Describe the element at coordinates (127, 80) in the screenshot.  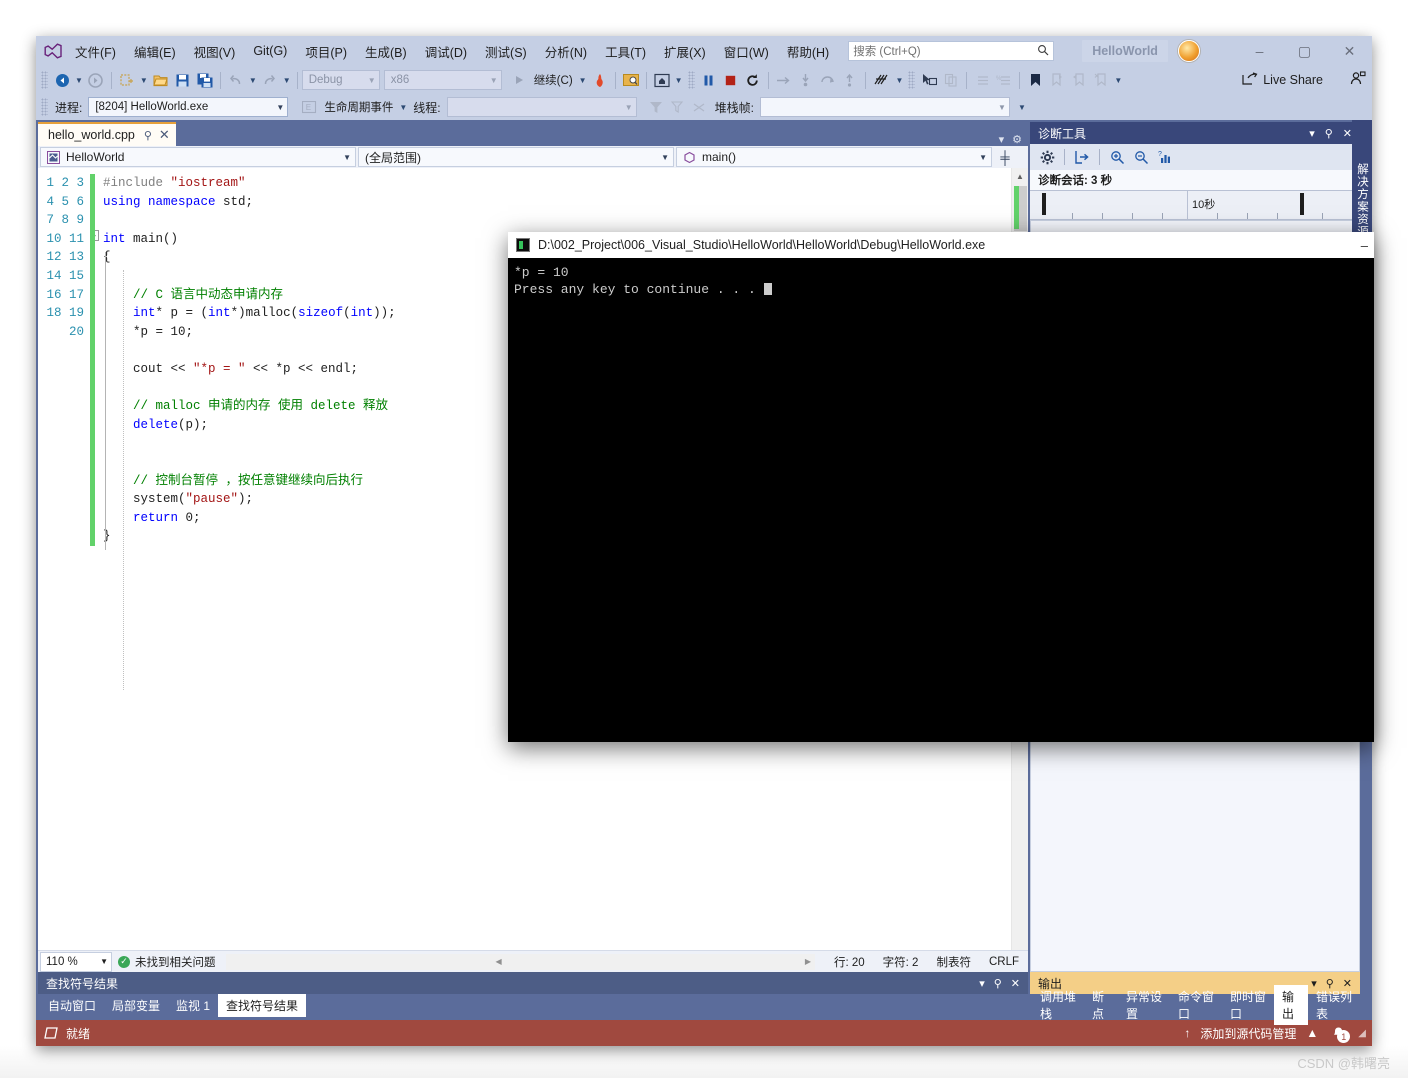
I see `new-item-icon` at that location.